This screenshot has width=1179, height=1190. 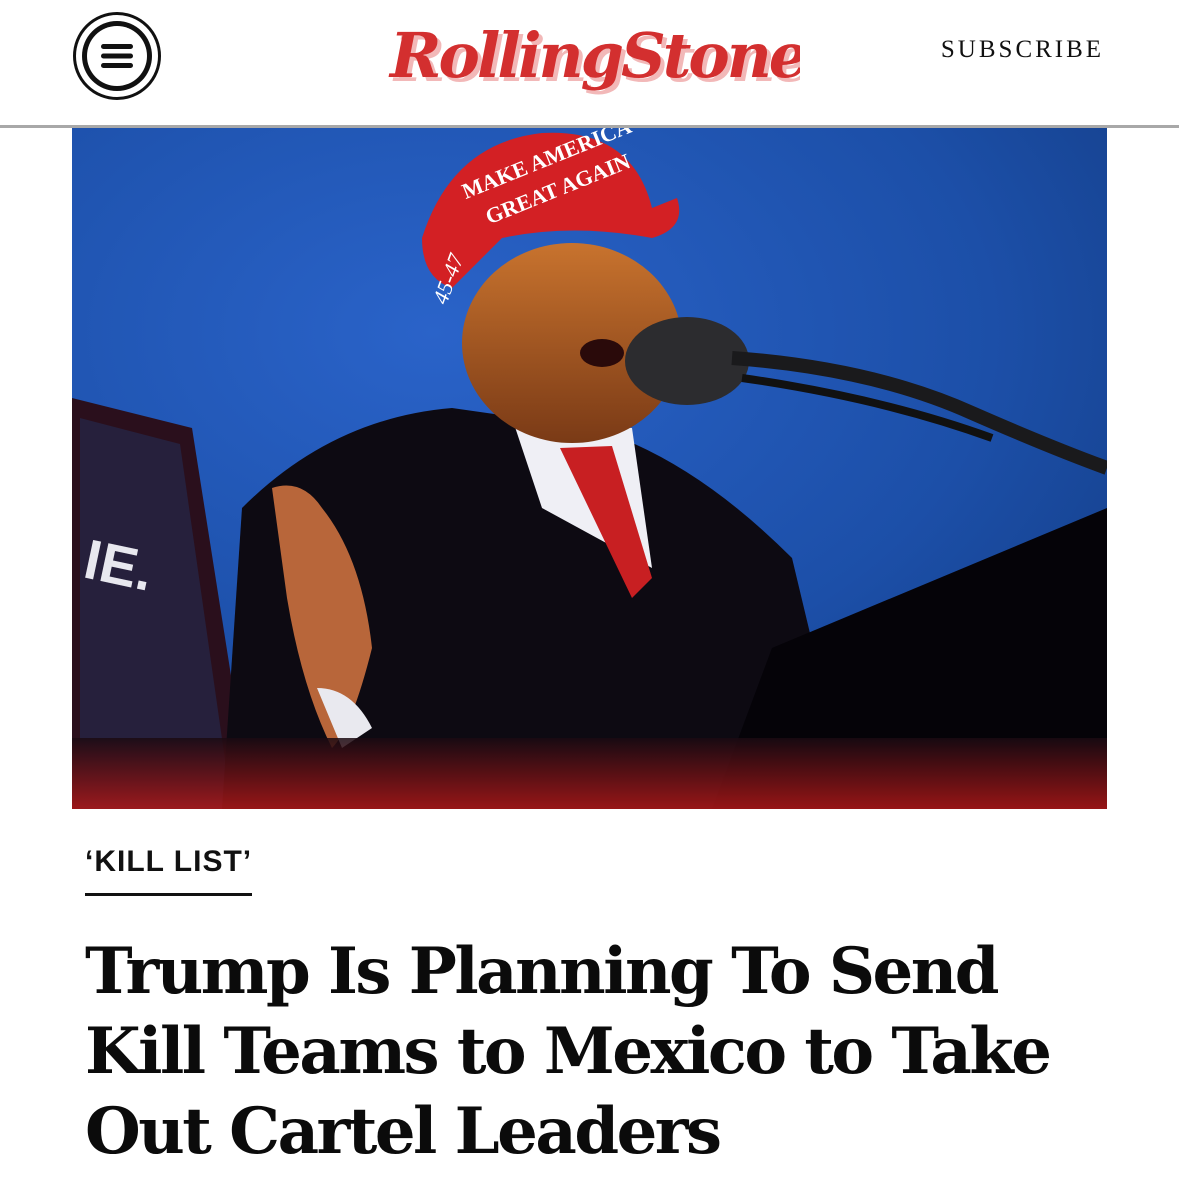 I want to click on logo-text: RollingStone, so click(x=594, y=55).